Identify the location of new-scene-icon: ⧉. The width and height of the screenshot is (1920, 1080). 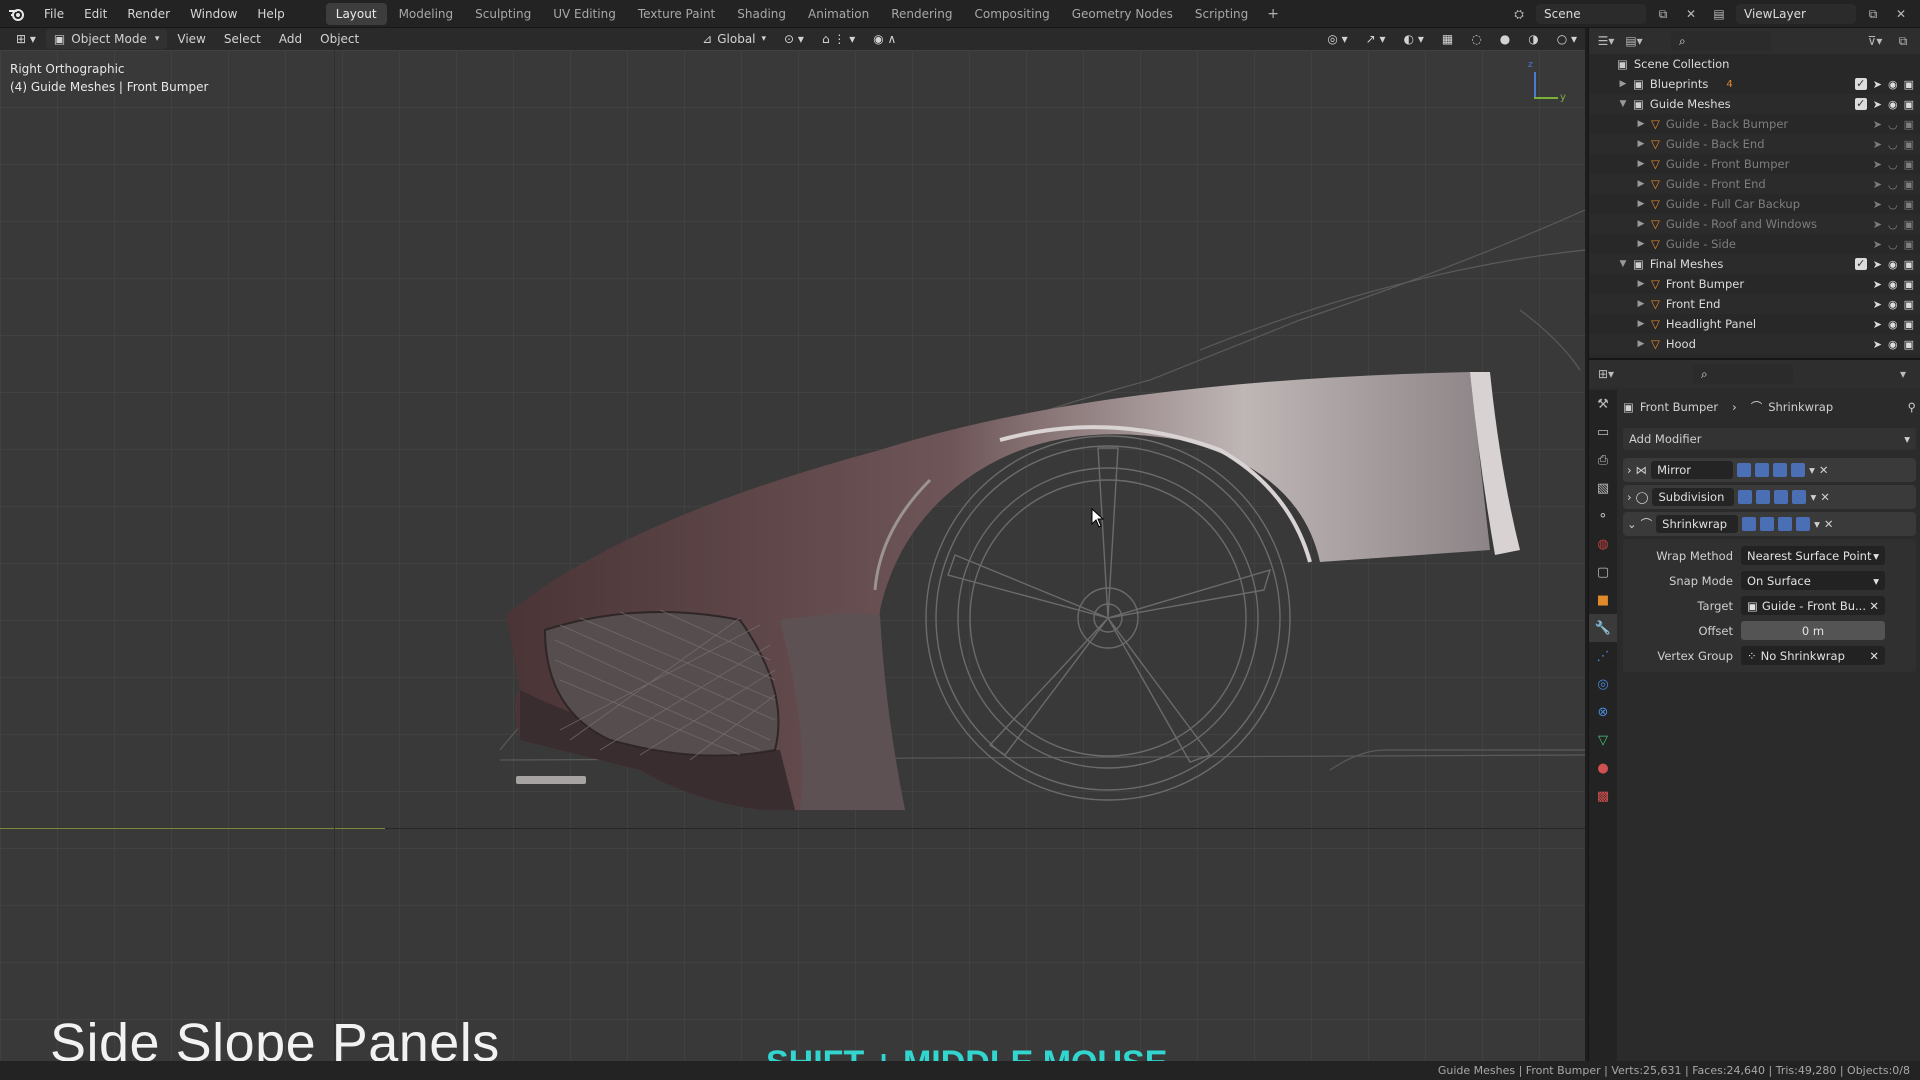
(1663, 14).